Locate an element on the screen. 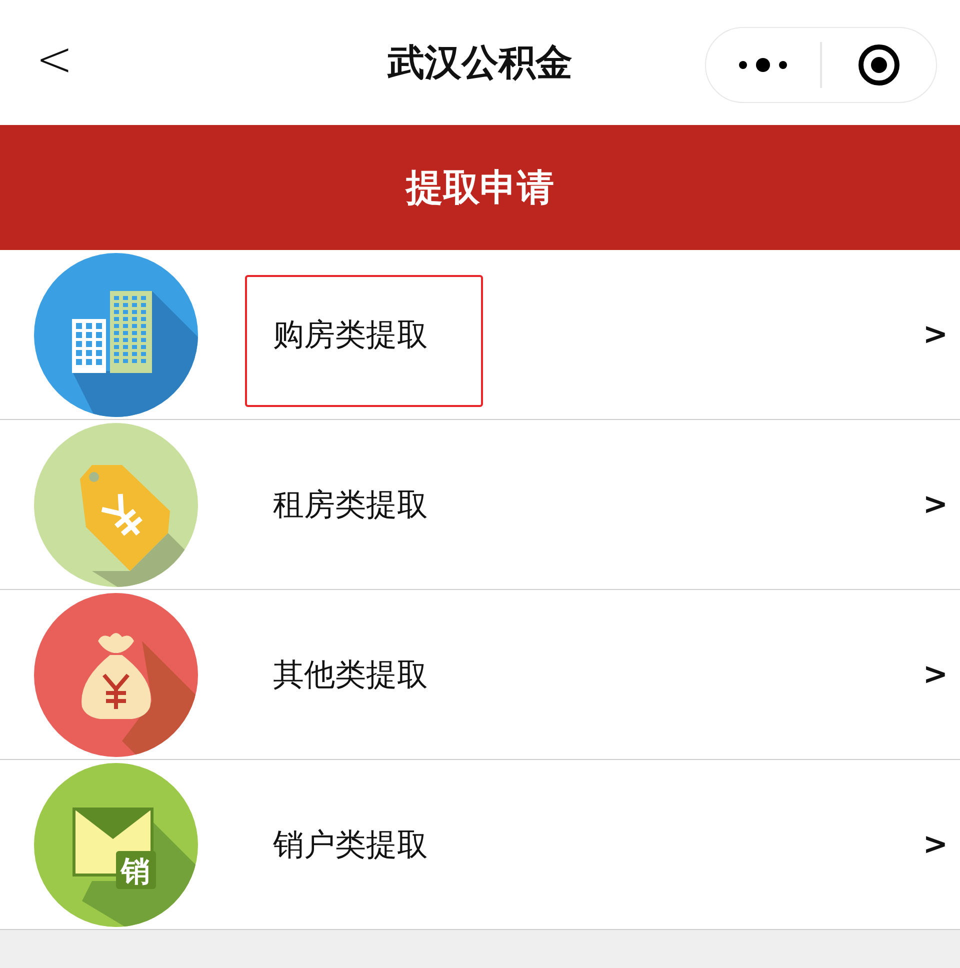 The width and height of the screenshot is (960, 968). page-title: 武汉公积金 is located at coordinates (480, 63).